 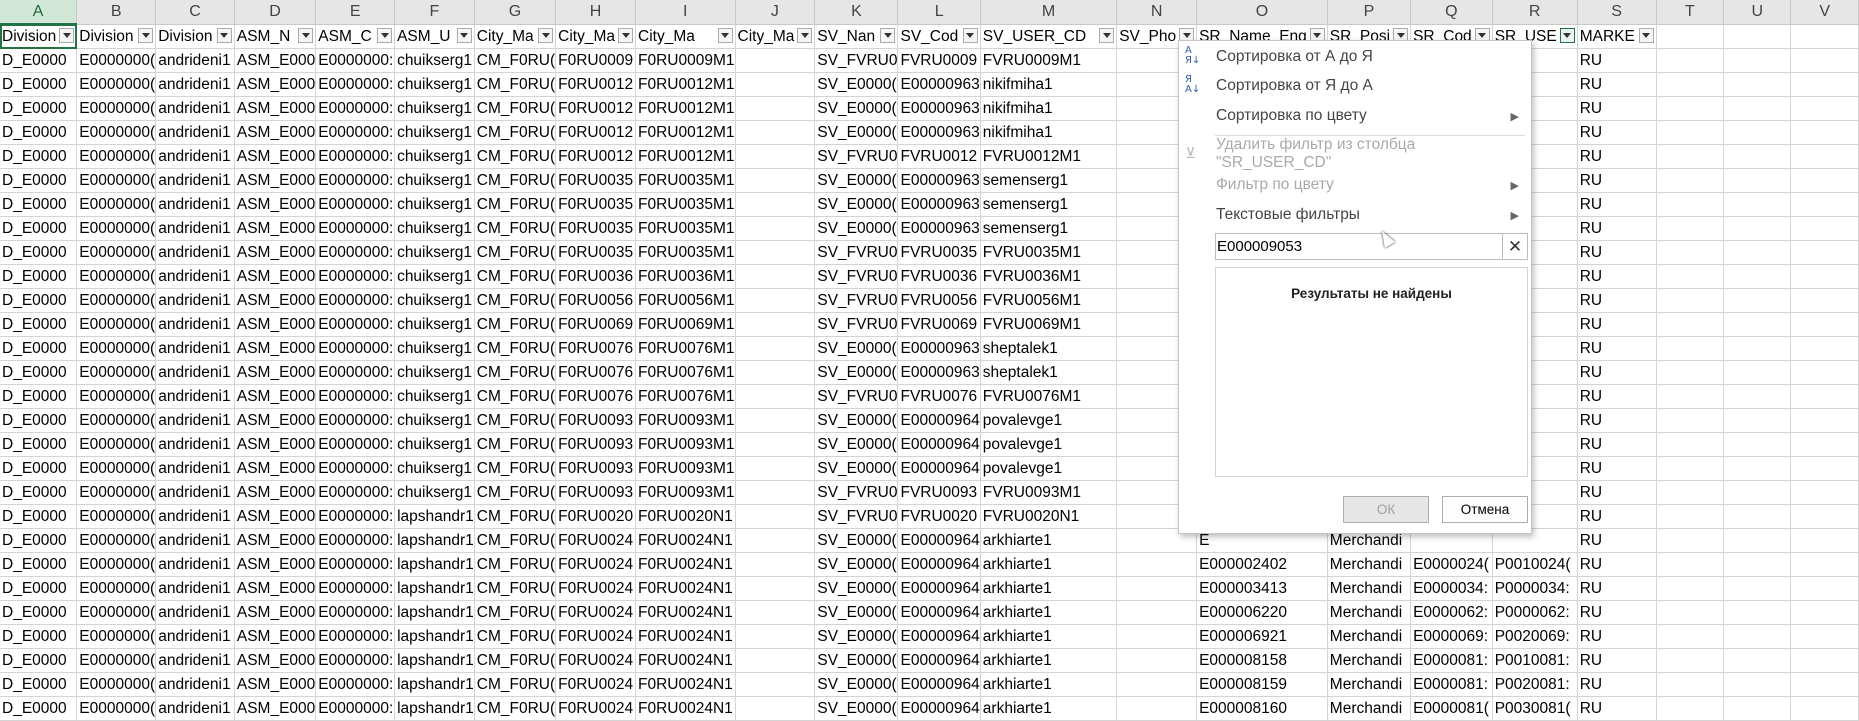 I want to click on ok-button: ОК, so click(x=1386, y=509).